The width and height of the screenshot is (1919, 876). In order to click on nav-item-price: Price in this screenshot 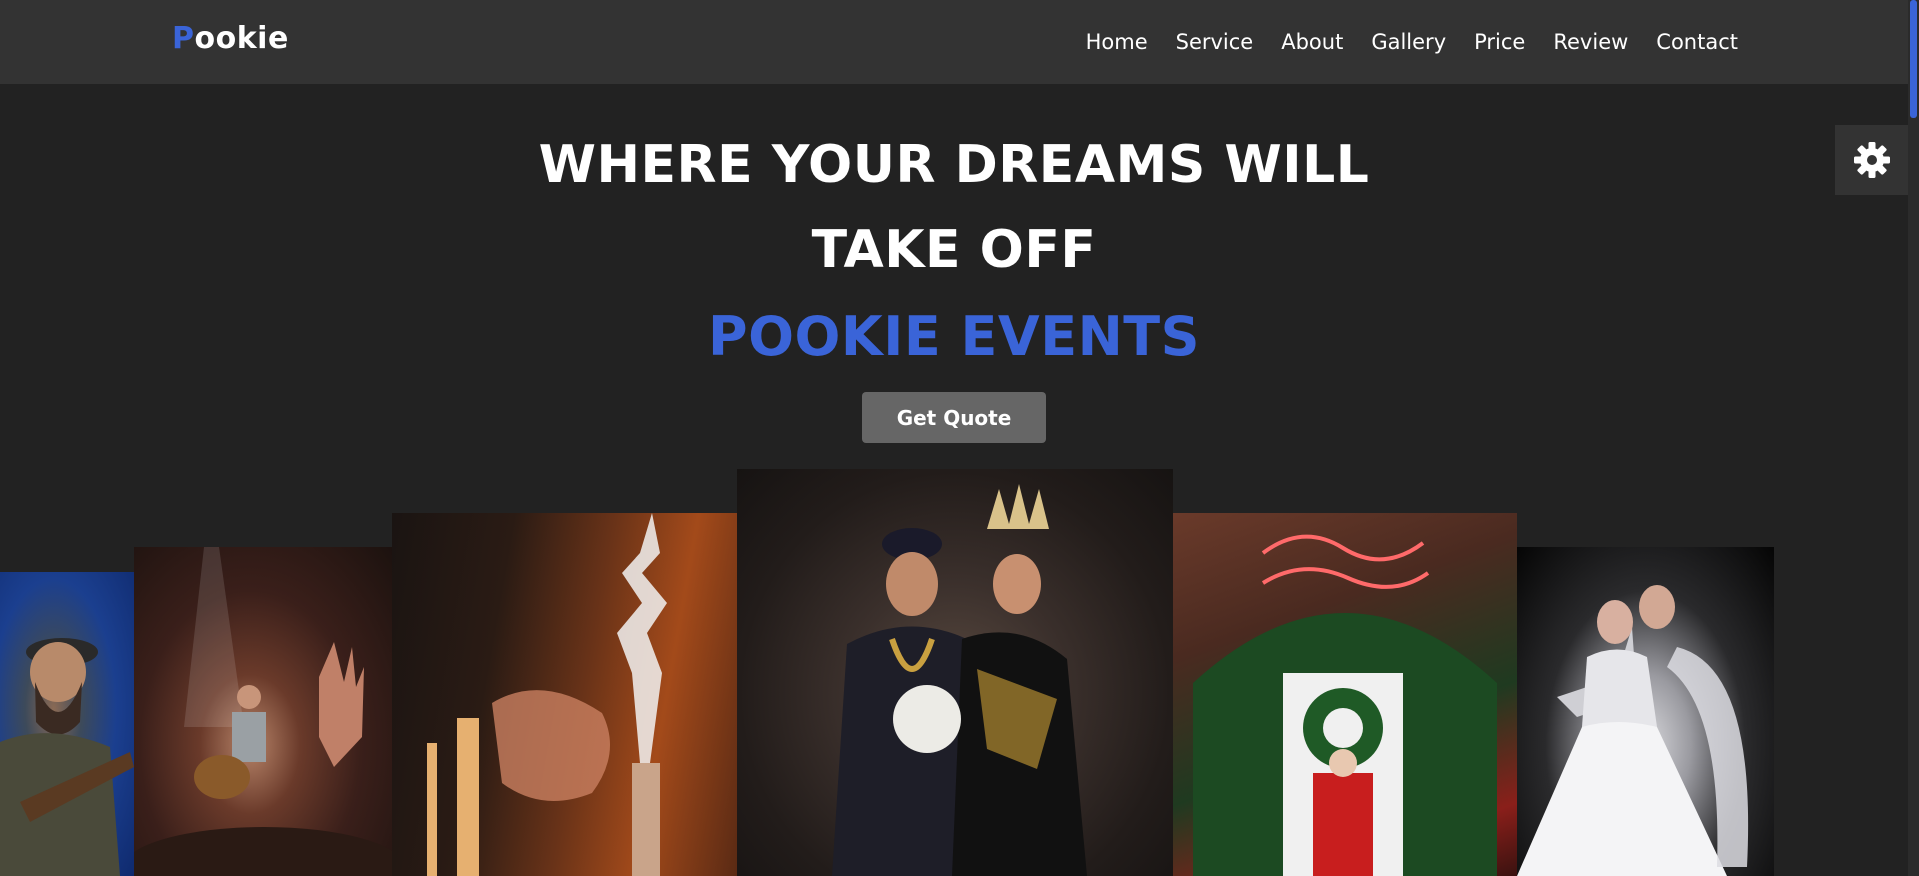, I will do `click(1499, 42)`.